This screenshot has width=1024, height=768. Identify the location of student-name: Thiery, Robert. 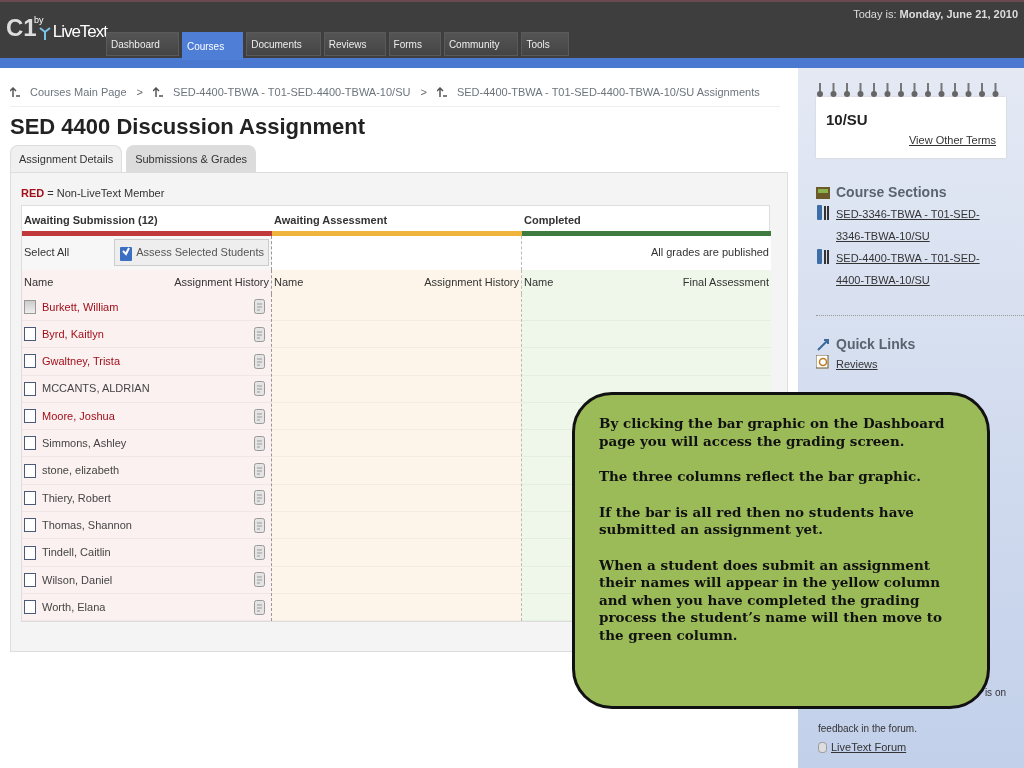
(76, 498).